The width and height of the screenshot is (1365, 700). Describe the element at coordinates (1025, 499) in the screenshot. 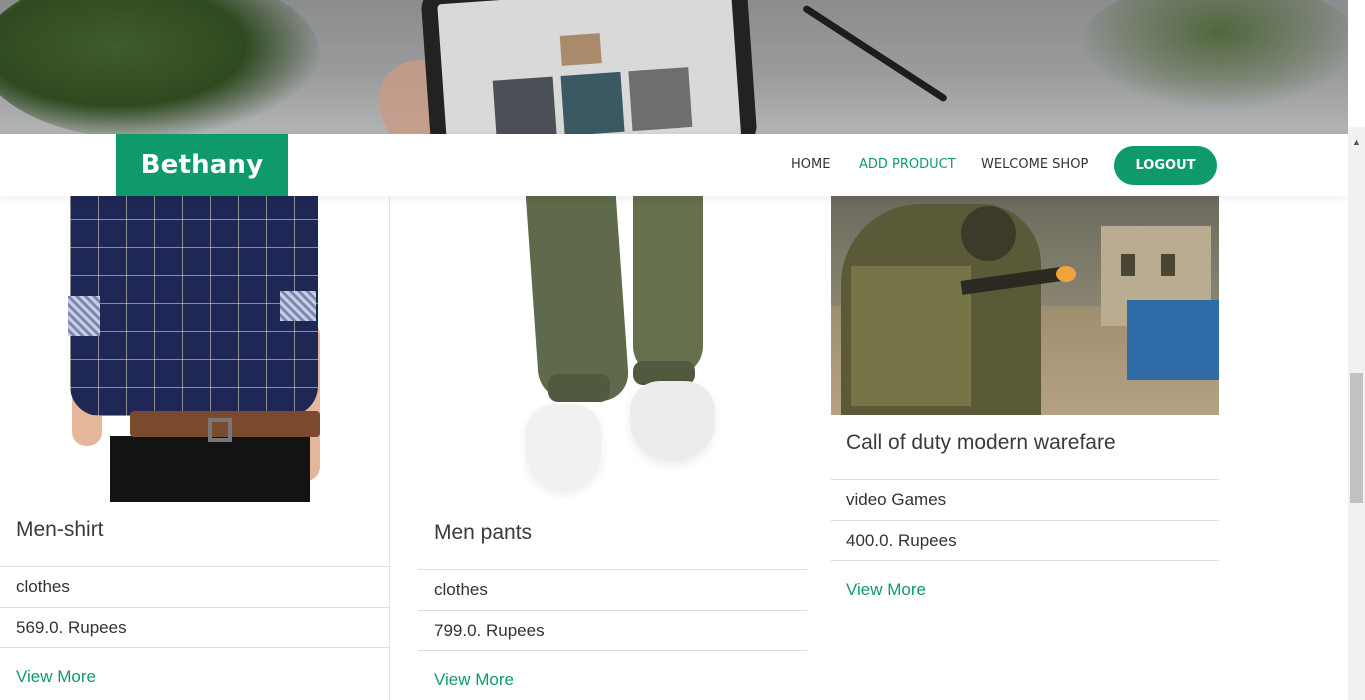

I see `product-category: video Games` at that location.